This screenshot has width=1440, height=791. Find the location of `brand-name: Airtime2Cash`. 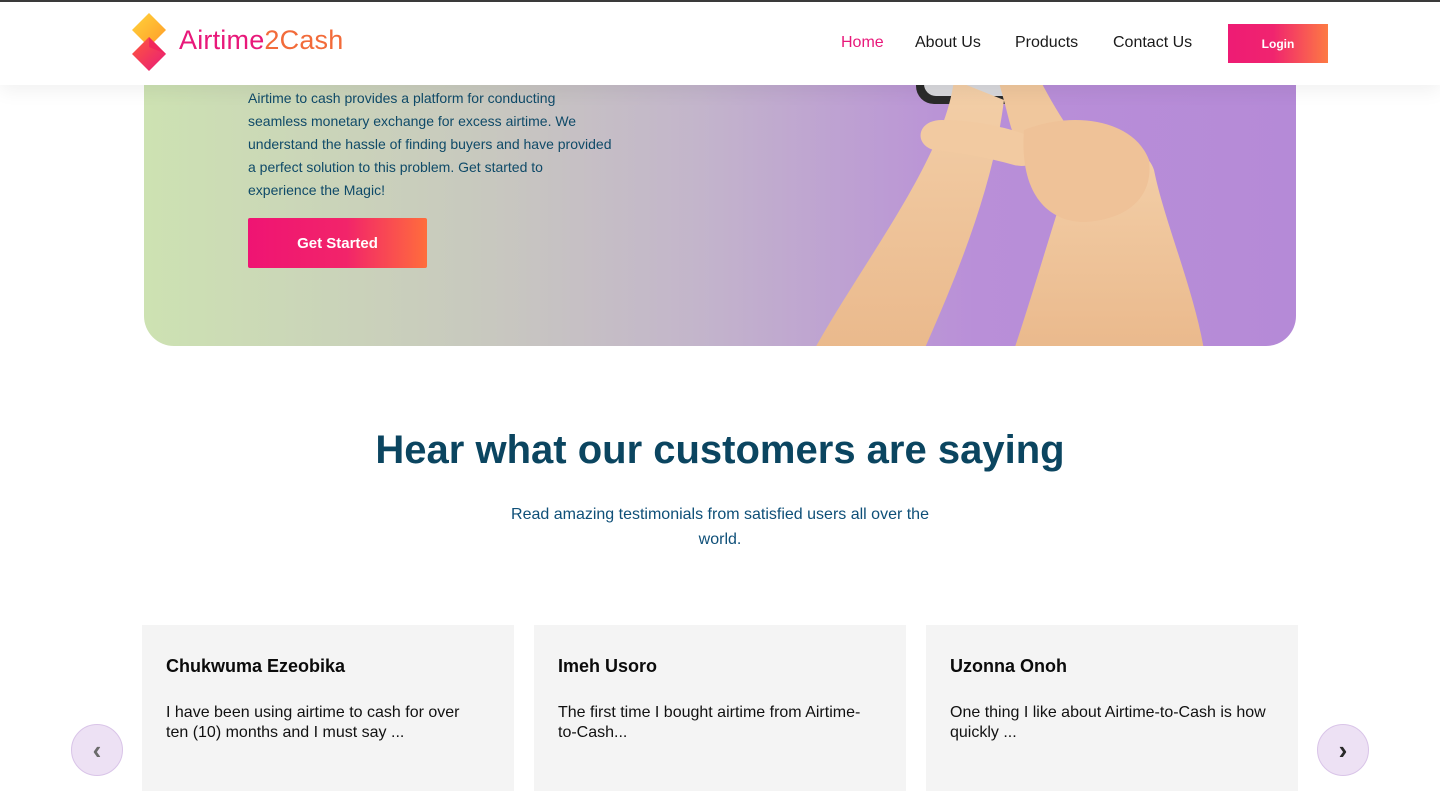

brand-name: Airtime2Cash is located at coordinates (261, 40).